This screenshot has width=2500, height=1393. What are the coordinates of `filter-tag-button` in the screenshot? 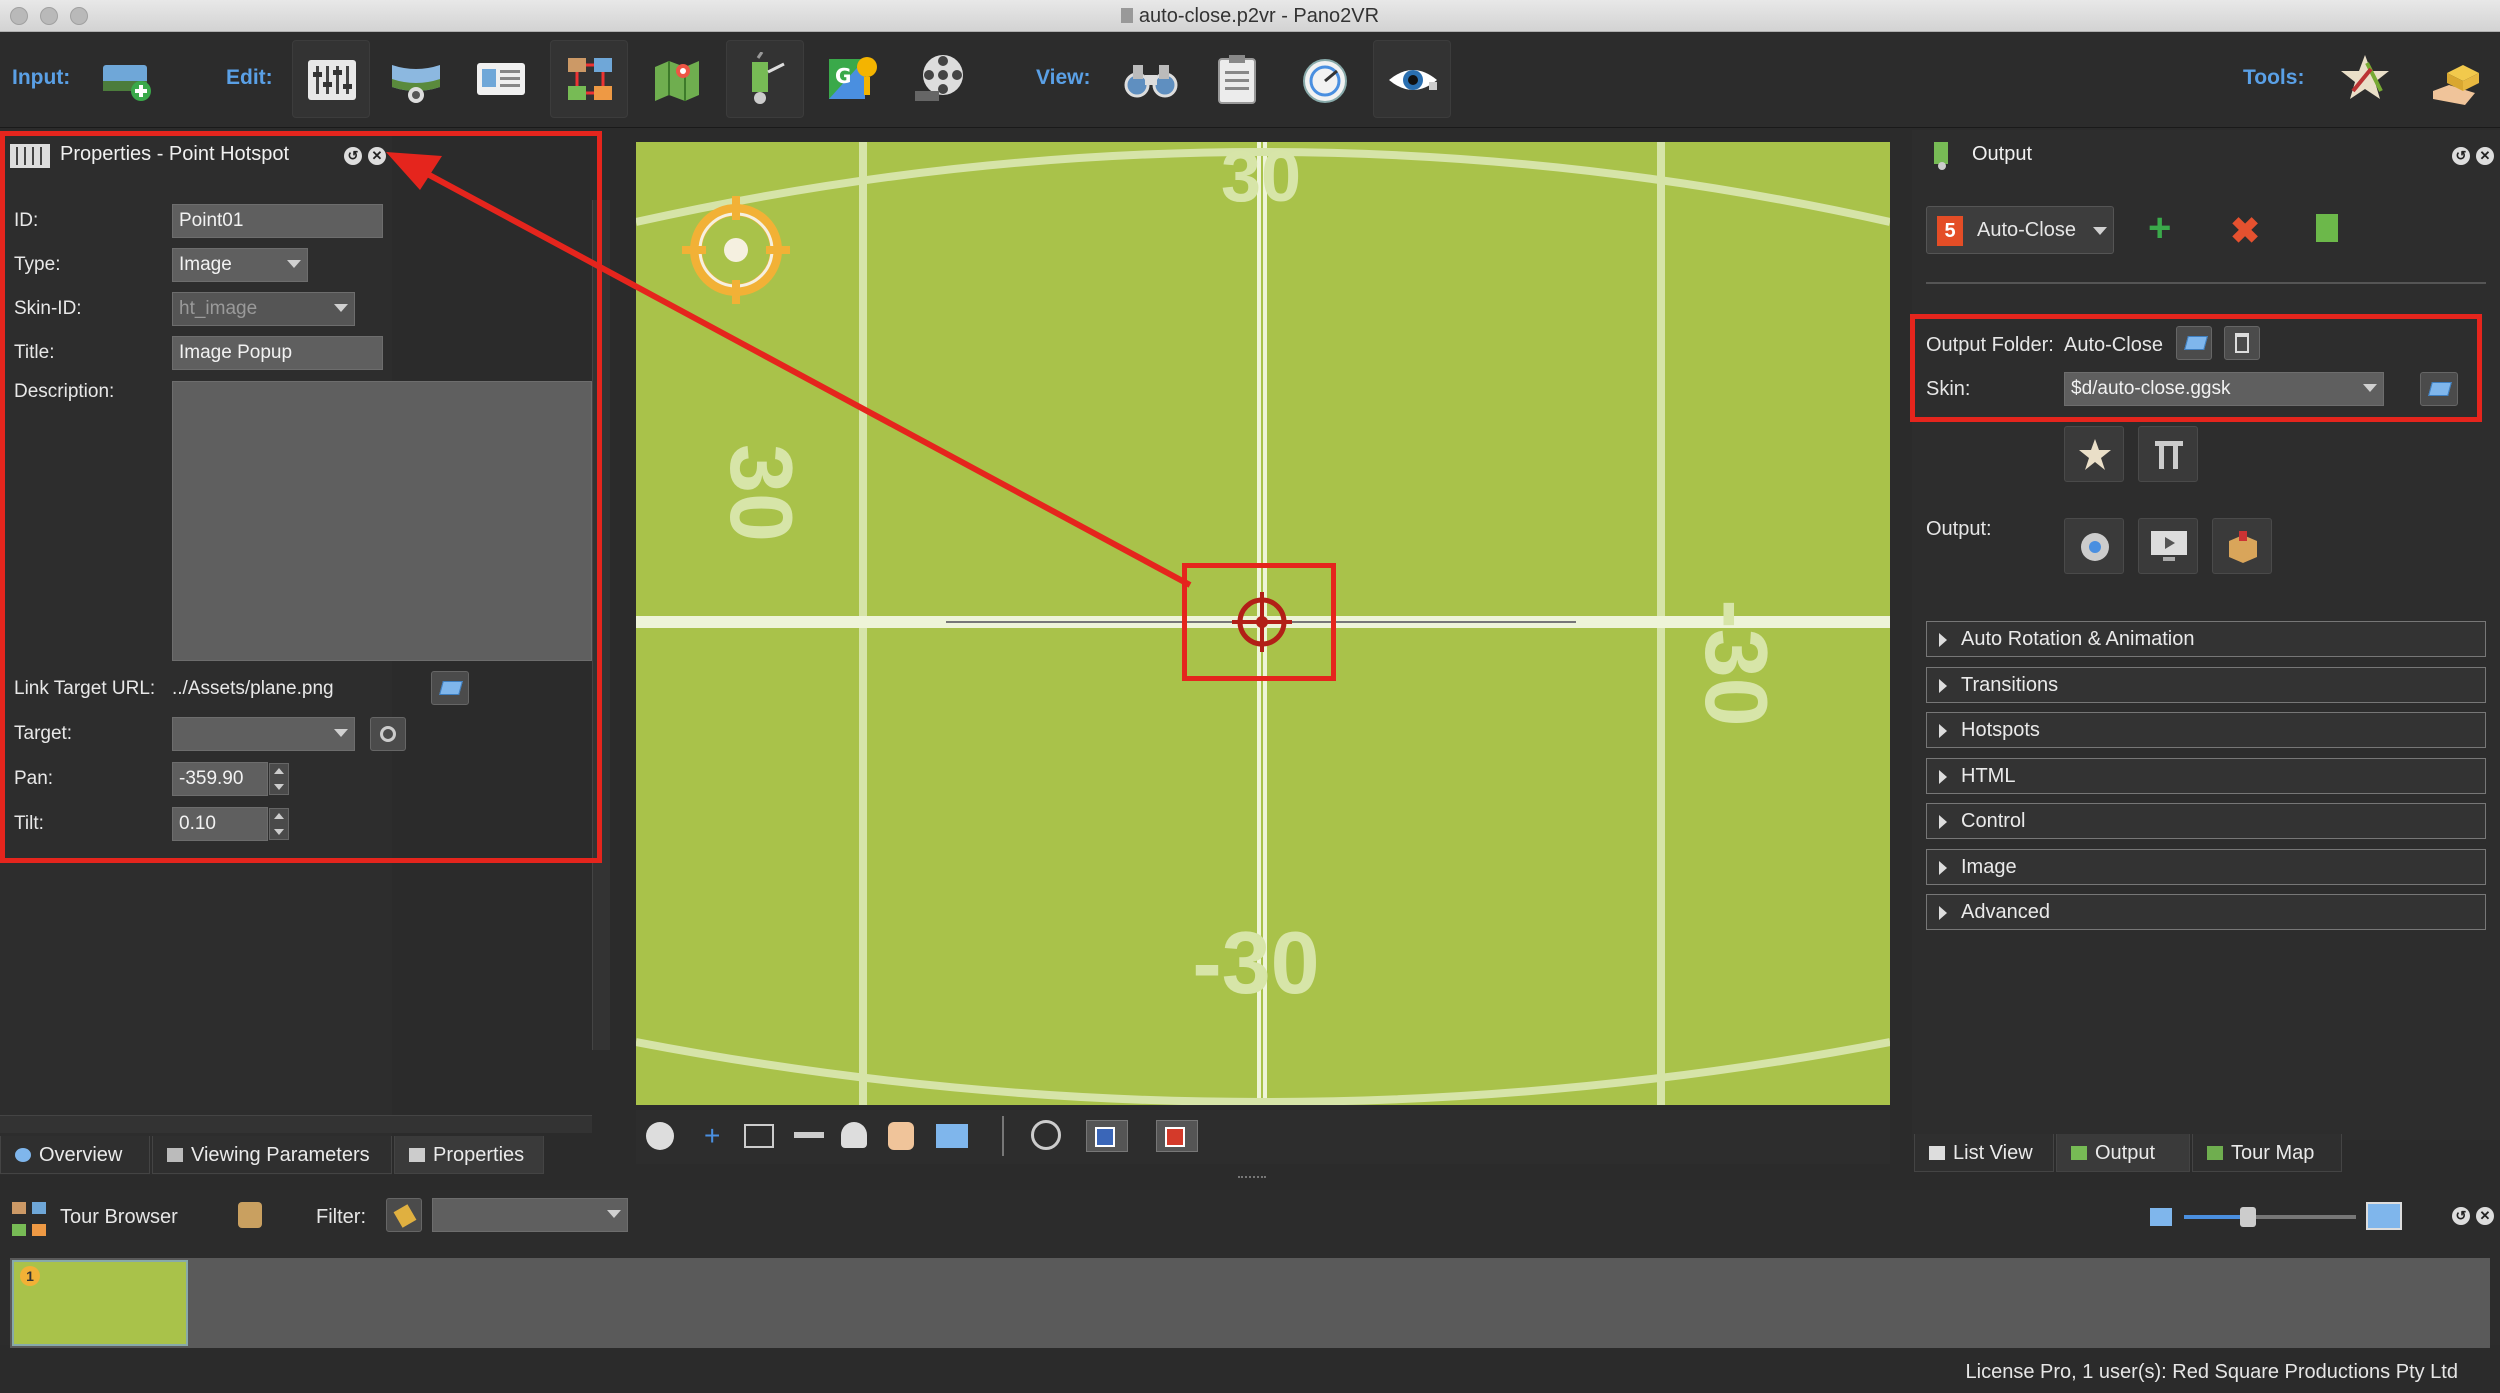 It's located at (404, 1215).